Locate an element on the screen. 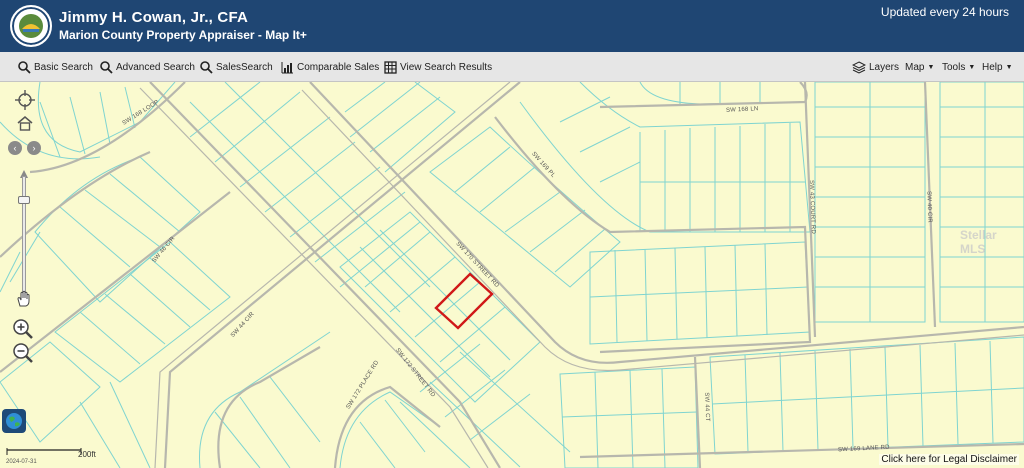 Image resolution: width=1024 pixels, height=468 pixels. help-menu: Help ▼ is located at coordinates (997, 67).